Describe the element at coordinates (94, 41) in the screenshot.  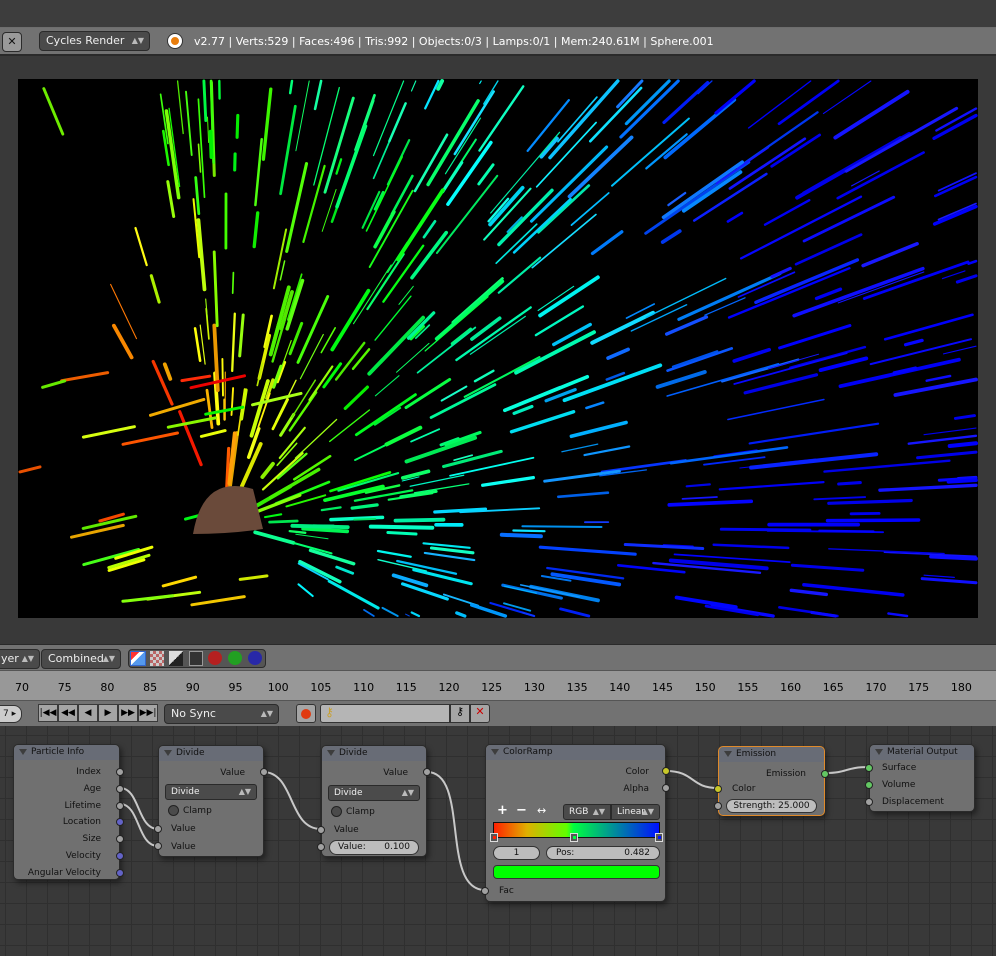
I see `render-engine-select: Cycles Render ▲▼` at that location.